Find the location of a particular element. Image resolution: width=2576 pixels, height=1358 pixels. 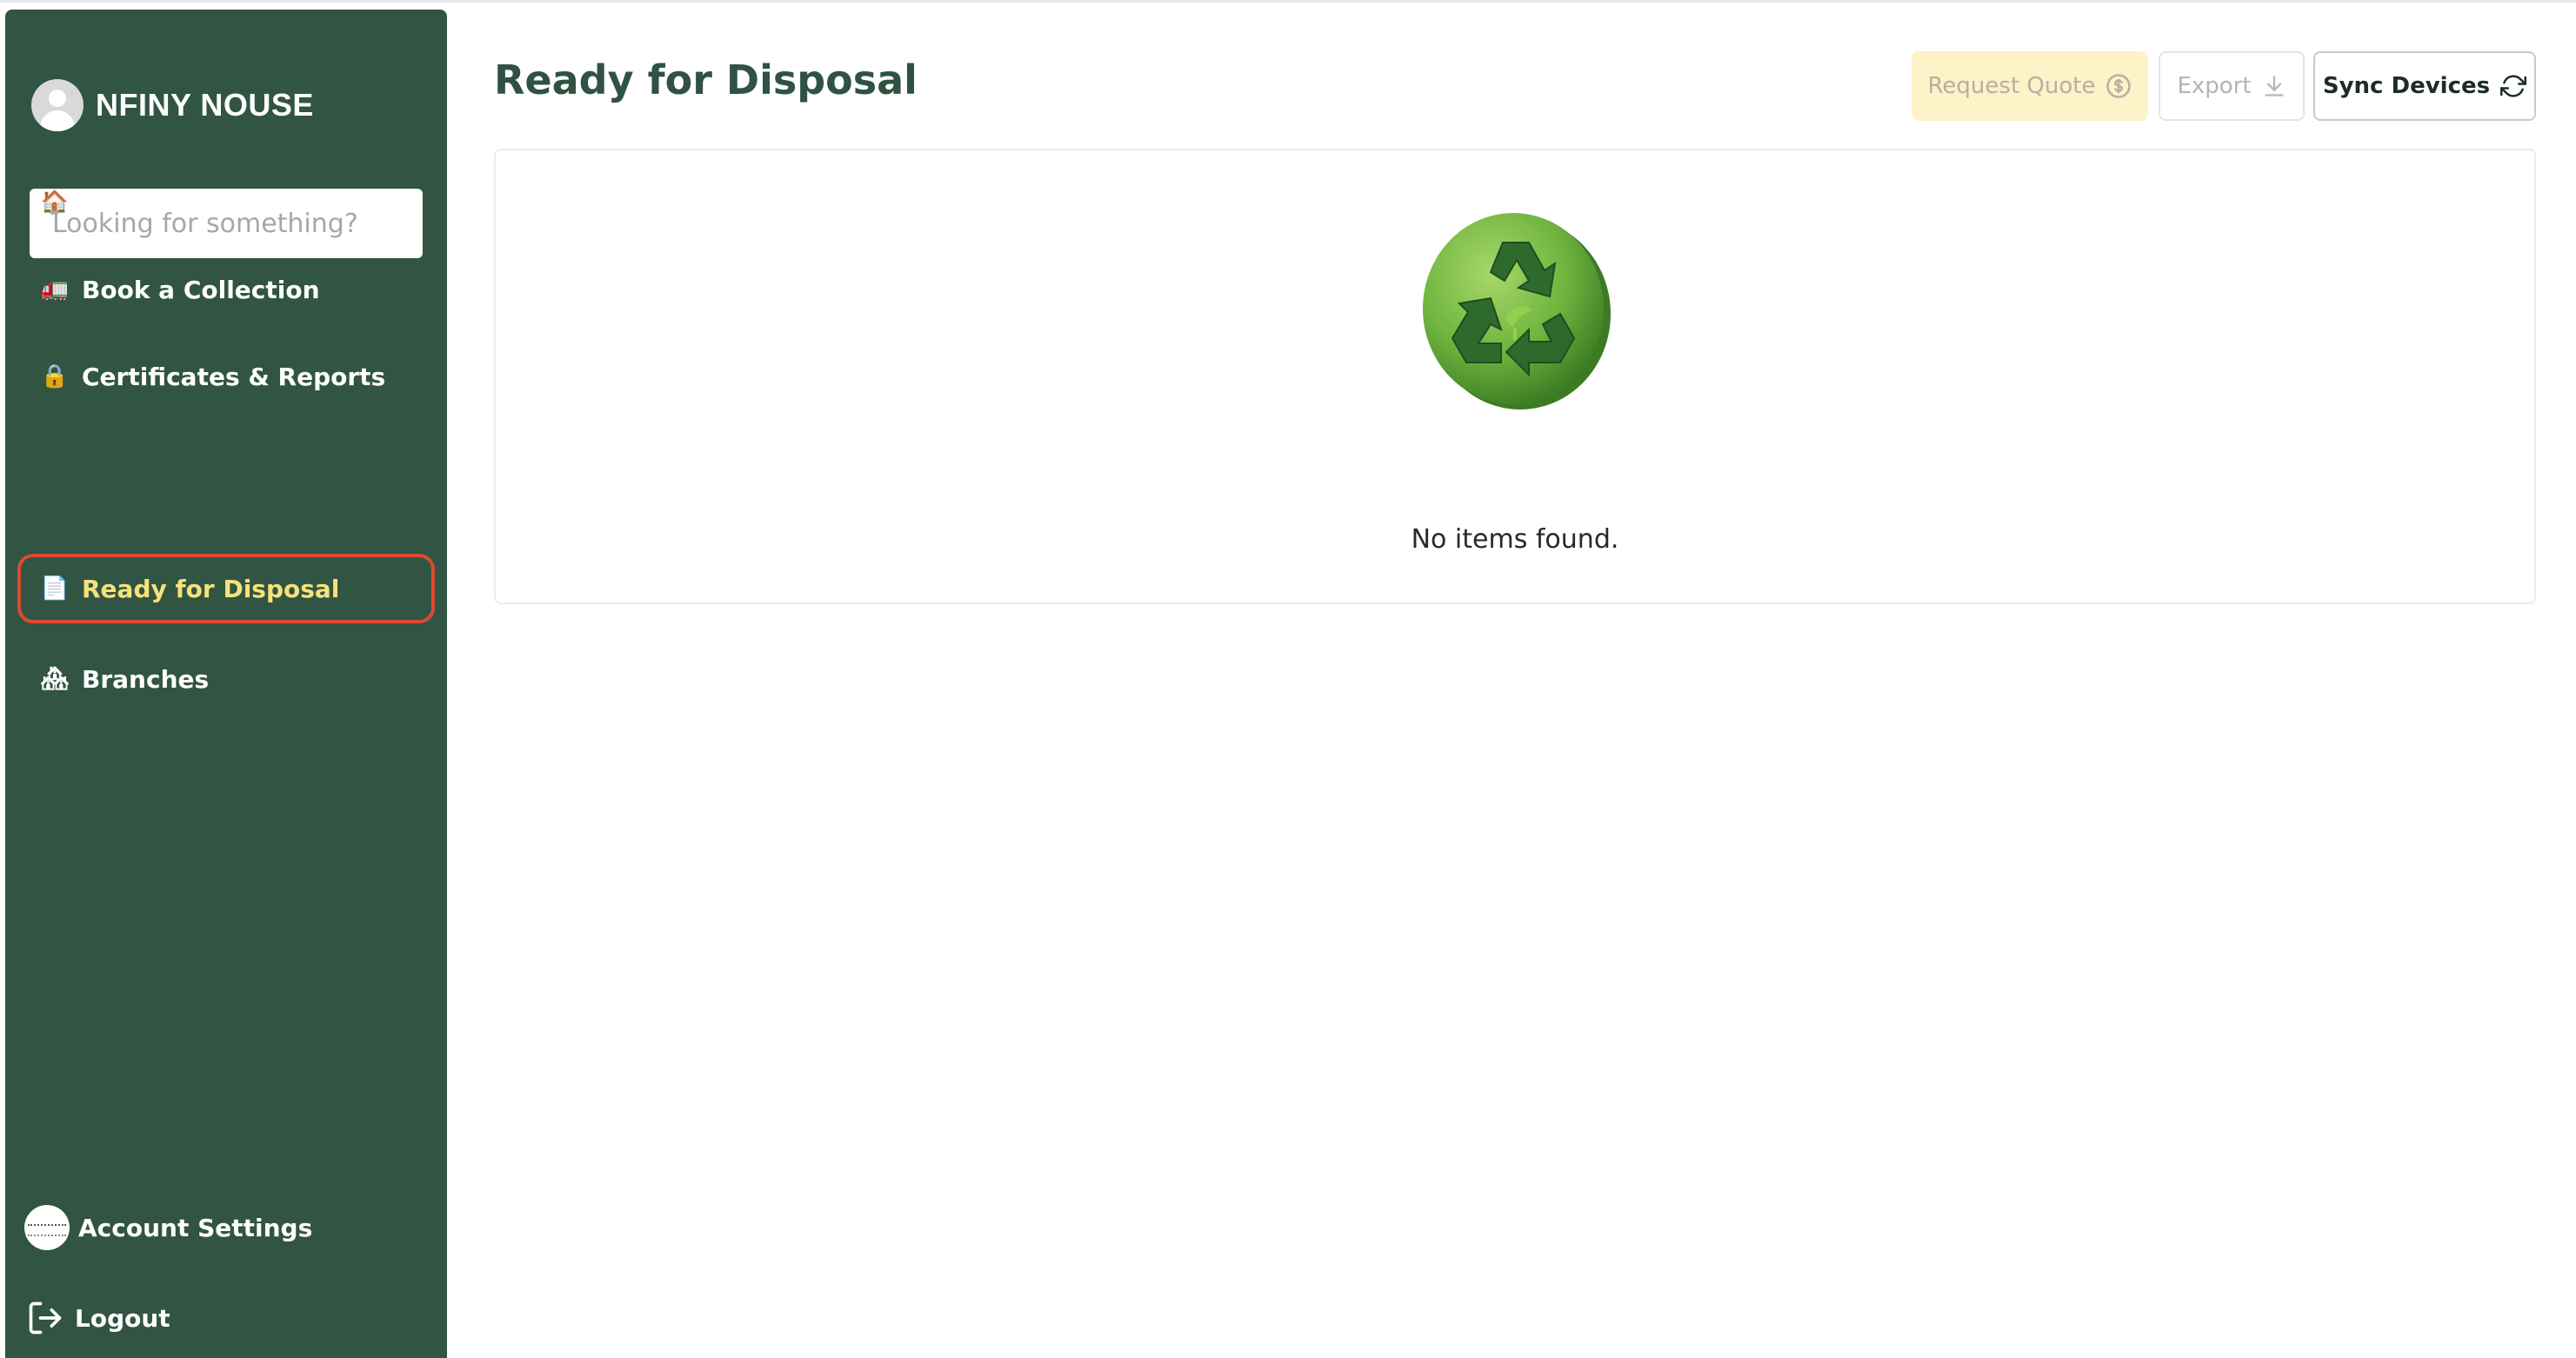

refresh-icon is located at coordinates (2513, 86).